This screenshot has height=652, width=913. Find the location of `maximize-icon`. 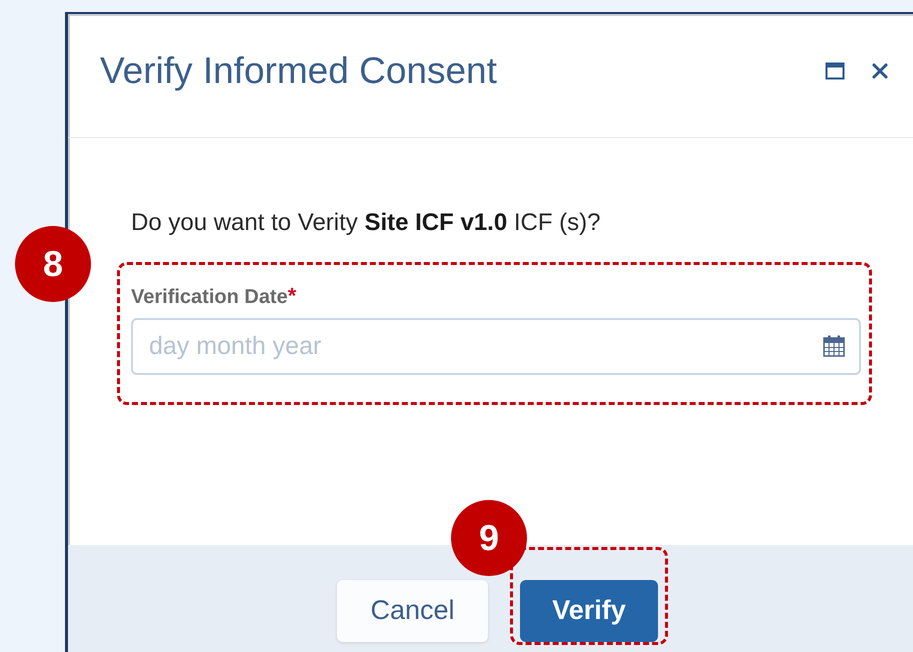

maximize-icon is located at coordinates (835, 71).